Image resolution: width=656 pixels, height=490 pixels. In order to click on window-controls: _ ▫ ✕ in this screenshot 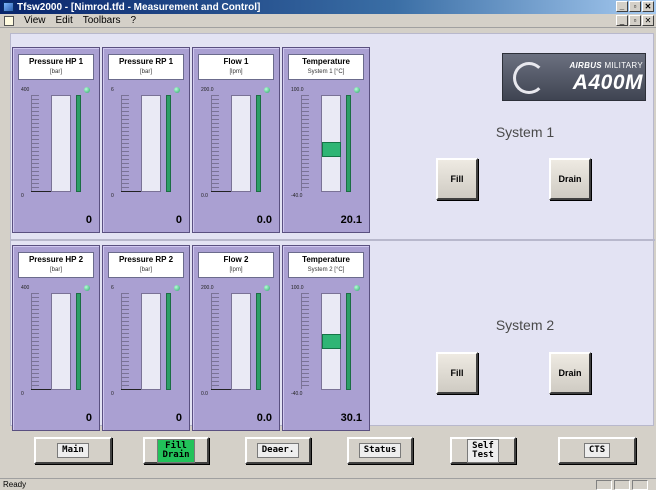, I will do `click(635, 6)`.